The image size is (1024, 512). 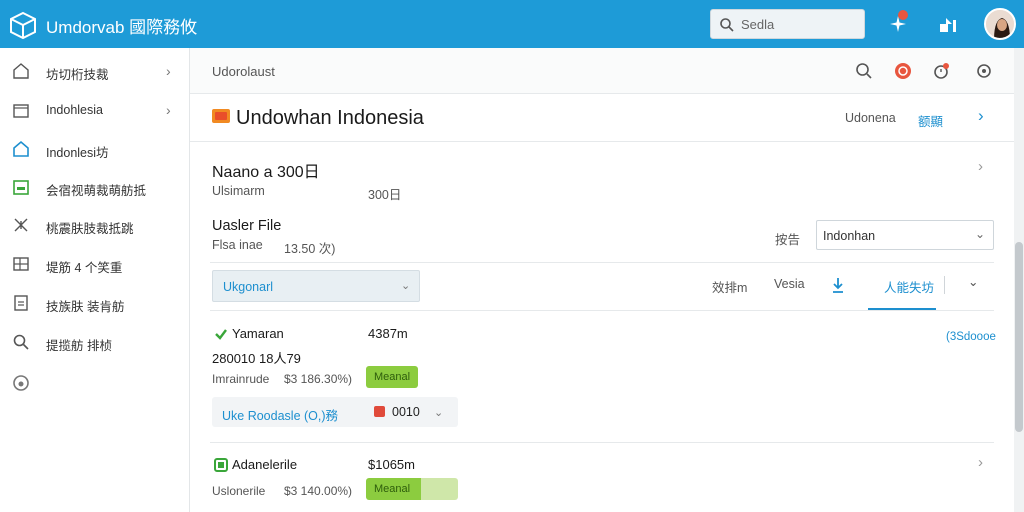 What do you see at coordinates (256, 358) in the screenshot?
I see `card-date: 280010 18人79` at bounding box center [256, 358].